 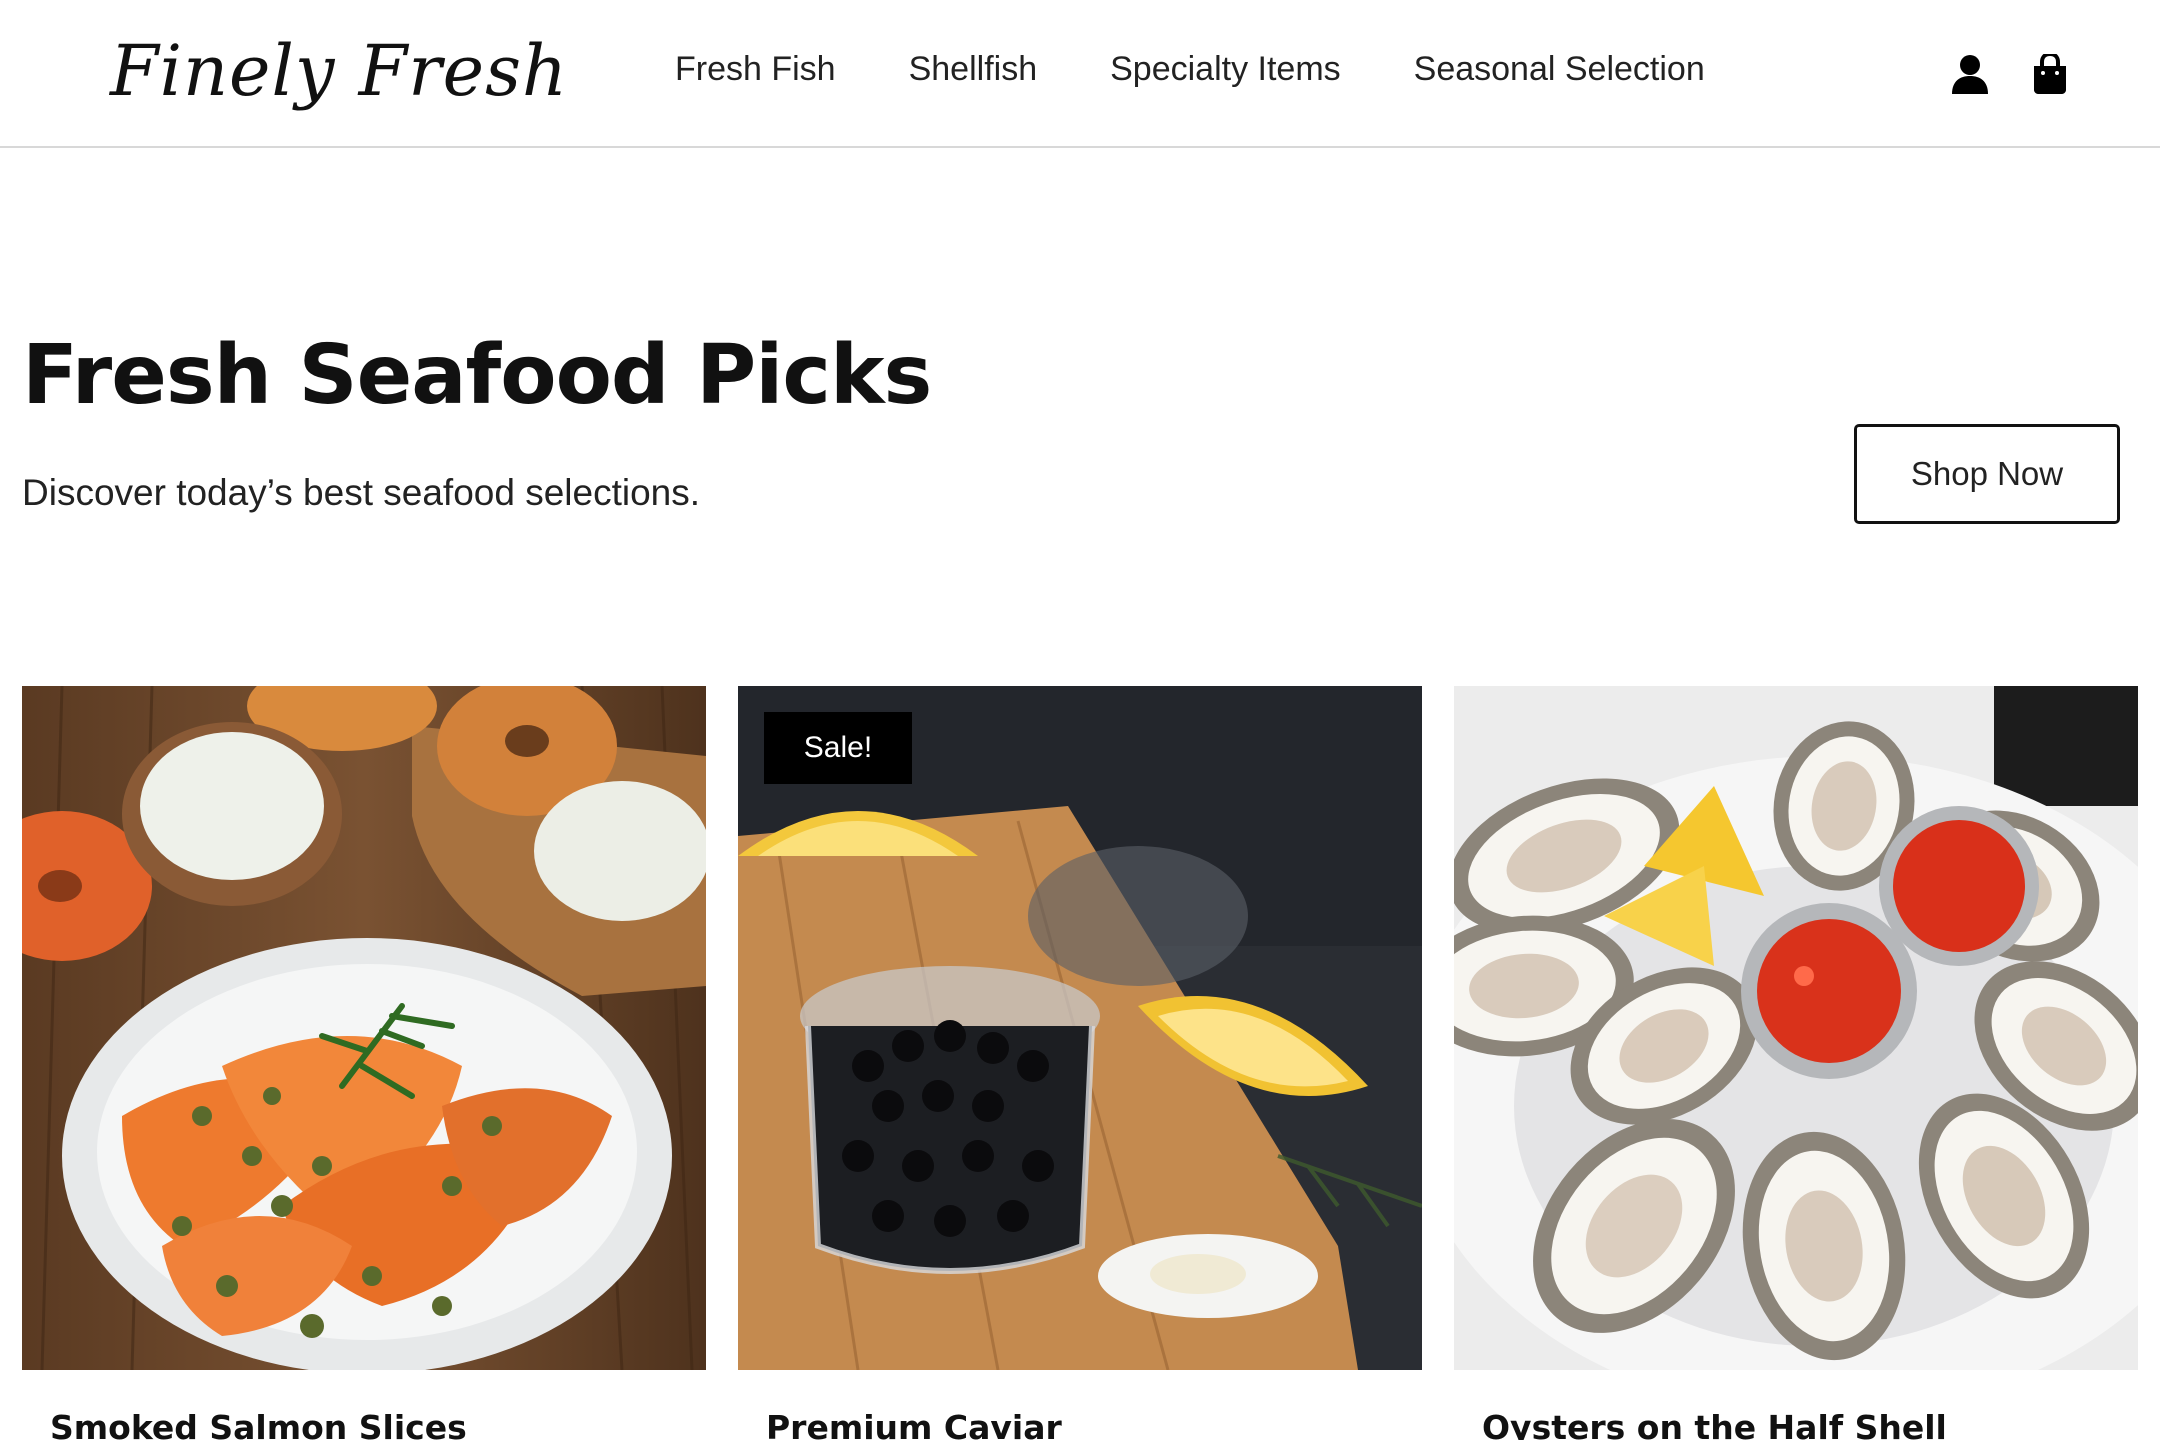 What do you see at coordinates (1559, 69) in the screenshot?
I see `nav-item-seasonal-selection: Seasonal Selection` at bounding box center [1559, 69].